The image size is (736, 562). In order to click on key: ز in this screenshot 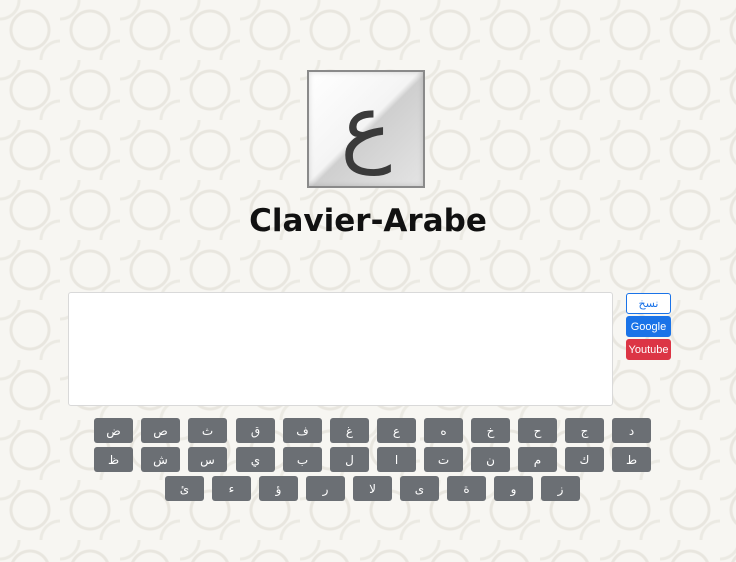, I will do `click(560, 488)`.